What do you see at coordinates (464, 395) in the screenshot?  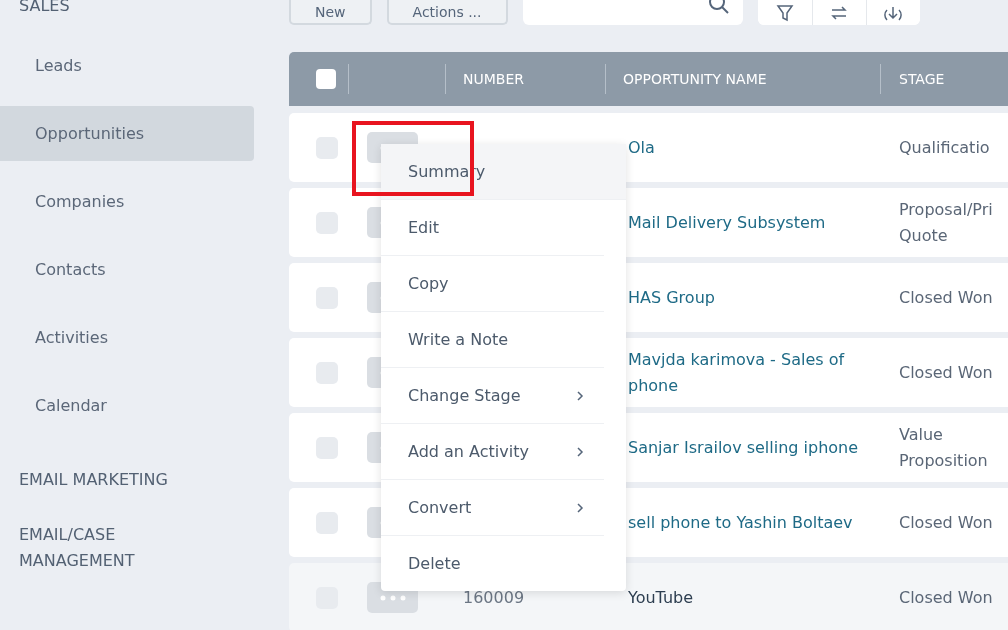 I see `menu-item-label: Change Stage` at bounding box center [464, 395].